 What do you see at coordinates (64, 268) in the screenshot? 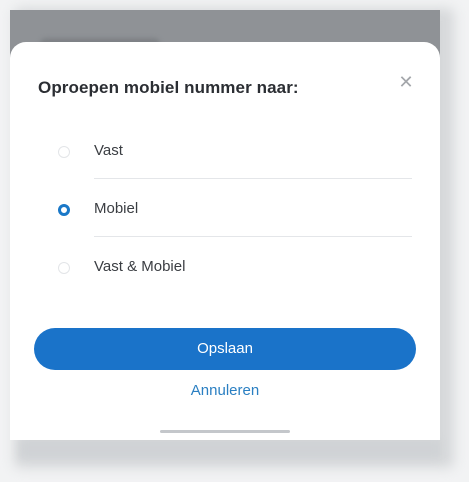
I see `radio-button-vast-en-mobiel` at bounding box center [64, 268].